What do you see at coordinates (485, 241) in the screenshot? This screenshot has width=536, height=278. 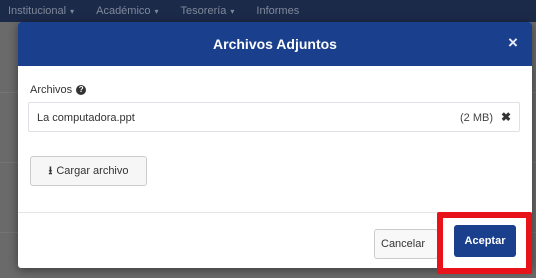 I see `accept-button: Aceptar` at bounding box center [485, 241].